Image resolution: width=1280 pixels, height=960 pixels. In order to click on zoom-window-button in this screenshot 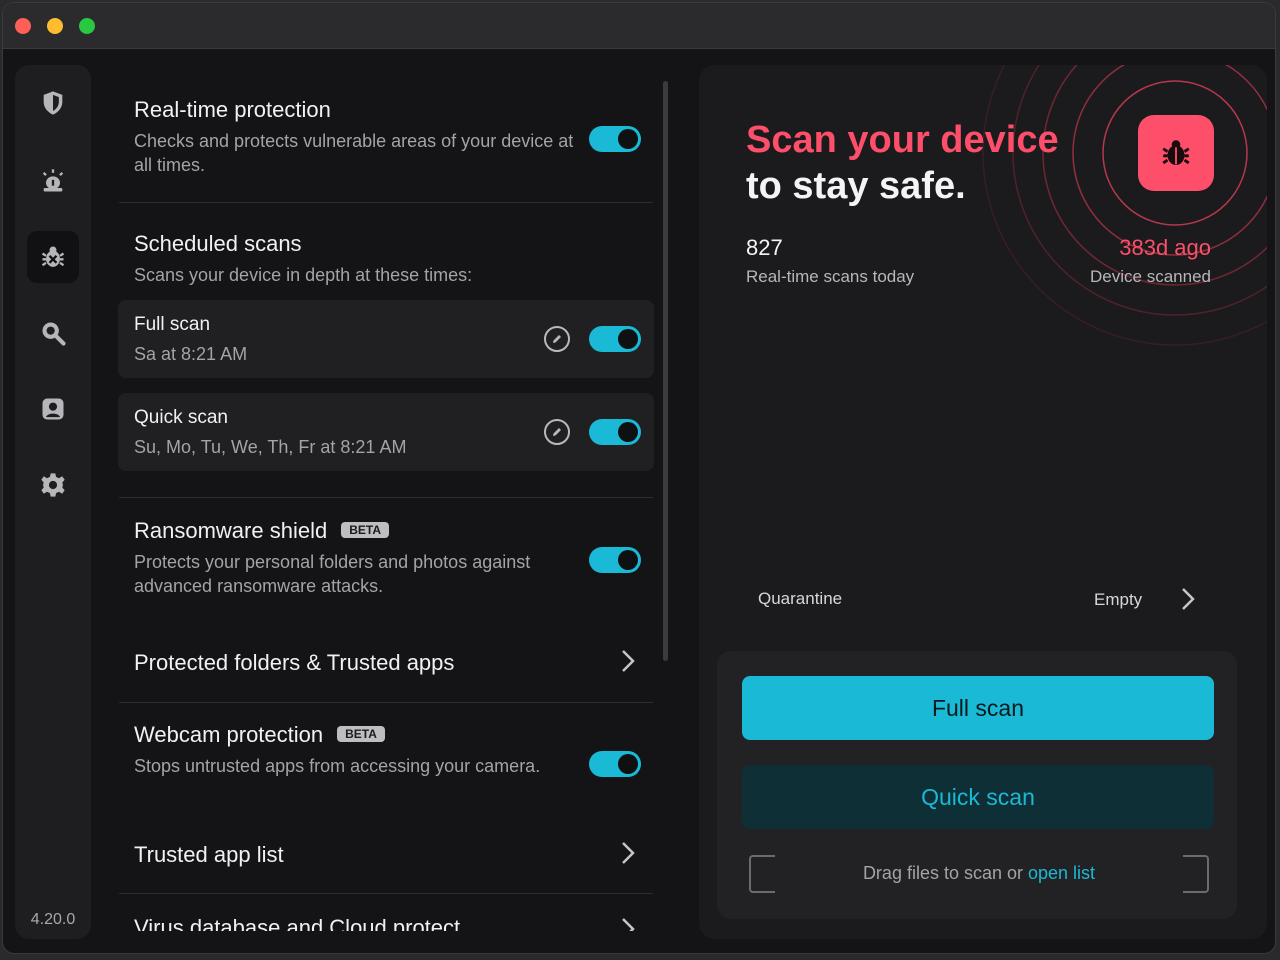, I will do `click(87, 26)`.